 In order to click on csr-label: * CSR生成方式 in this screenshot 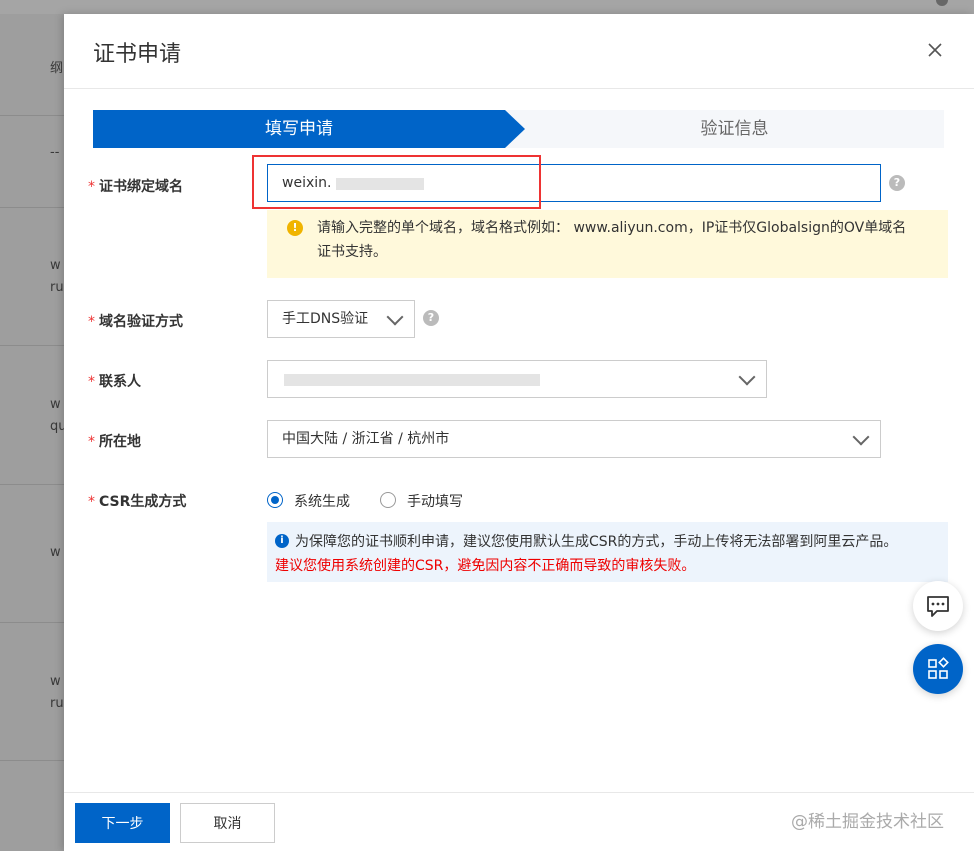, I will do `click(137, 501)`.